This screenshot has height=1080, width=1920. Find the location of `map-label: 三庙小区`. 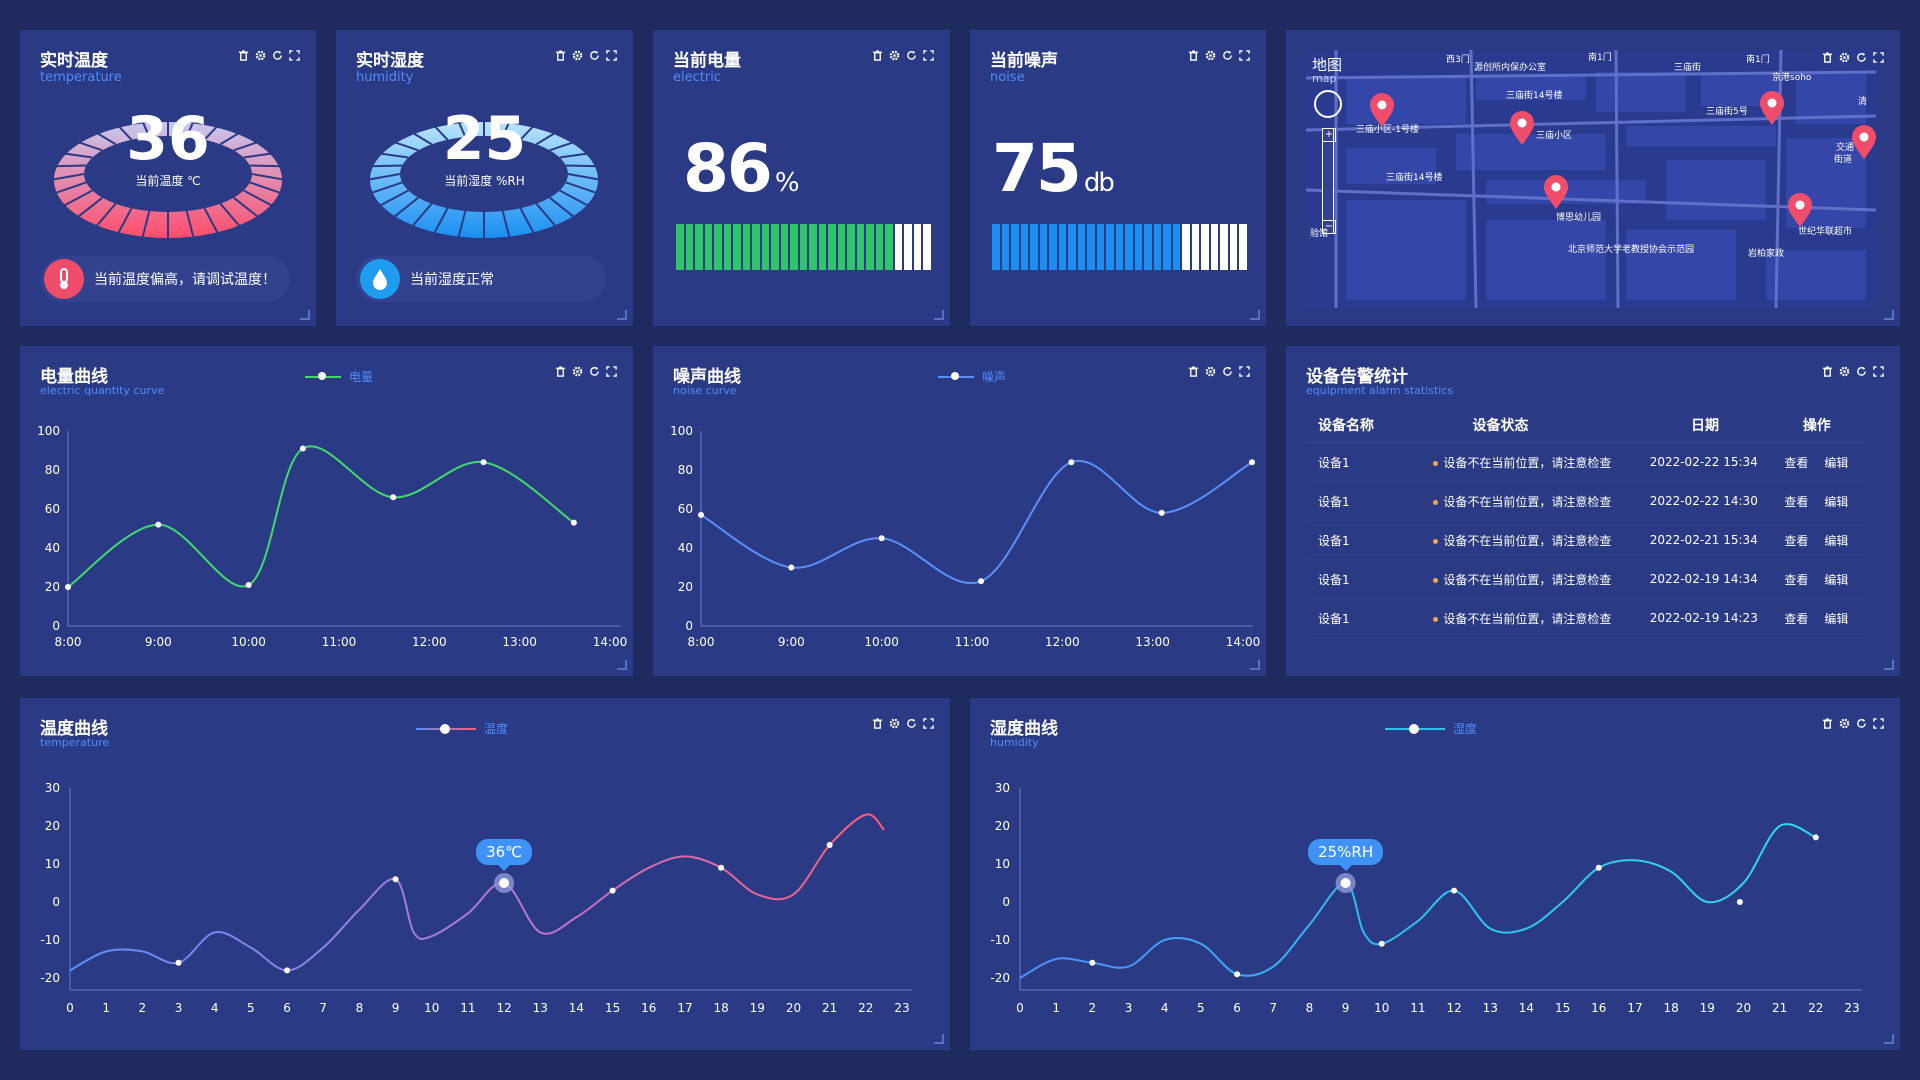

map-label: 三庙小区 is located at coordinates (1554, 136).